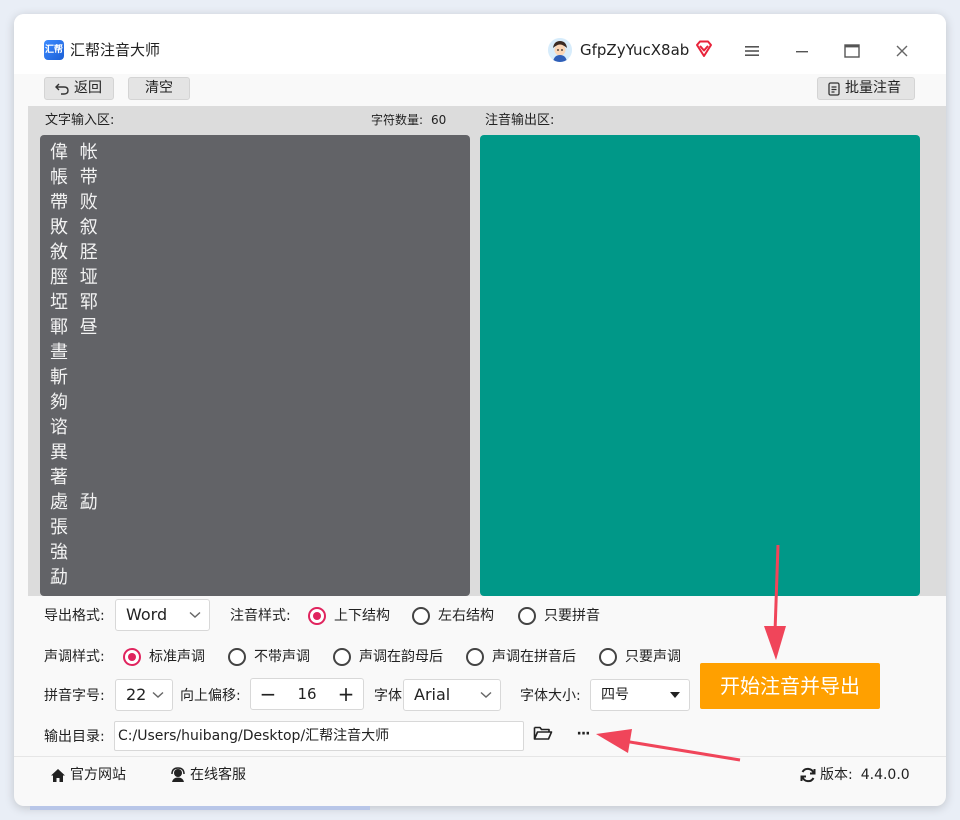  I want to click on app-title: 汇帮注音大师, so click(115, 50).